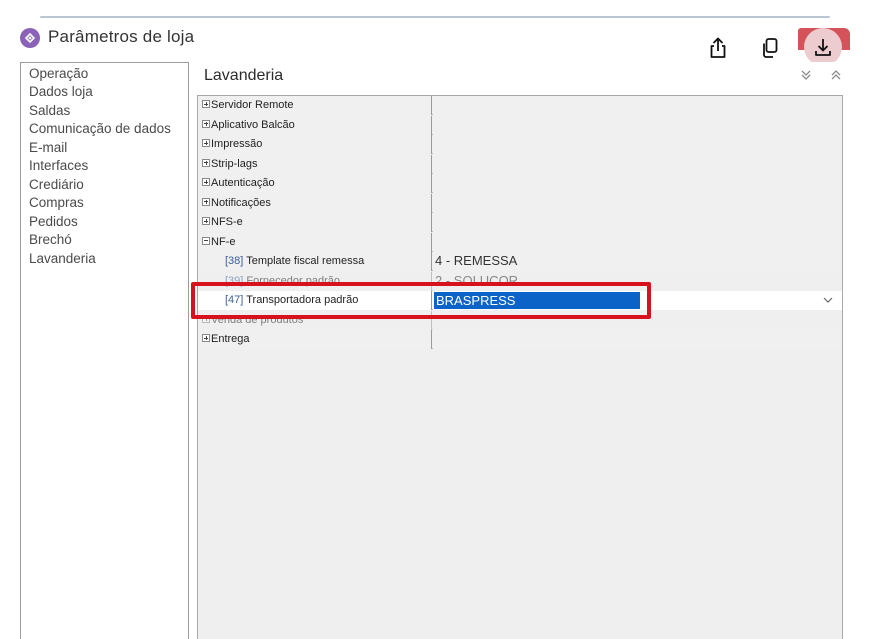 The height and width of the screenshot is (639, 874). I want to click on section-title: Lavanderia, so click(244, 75).